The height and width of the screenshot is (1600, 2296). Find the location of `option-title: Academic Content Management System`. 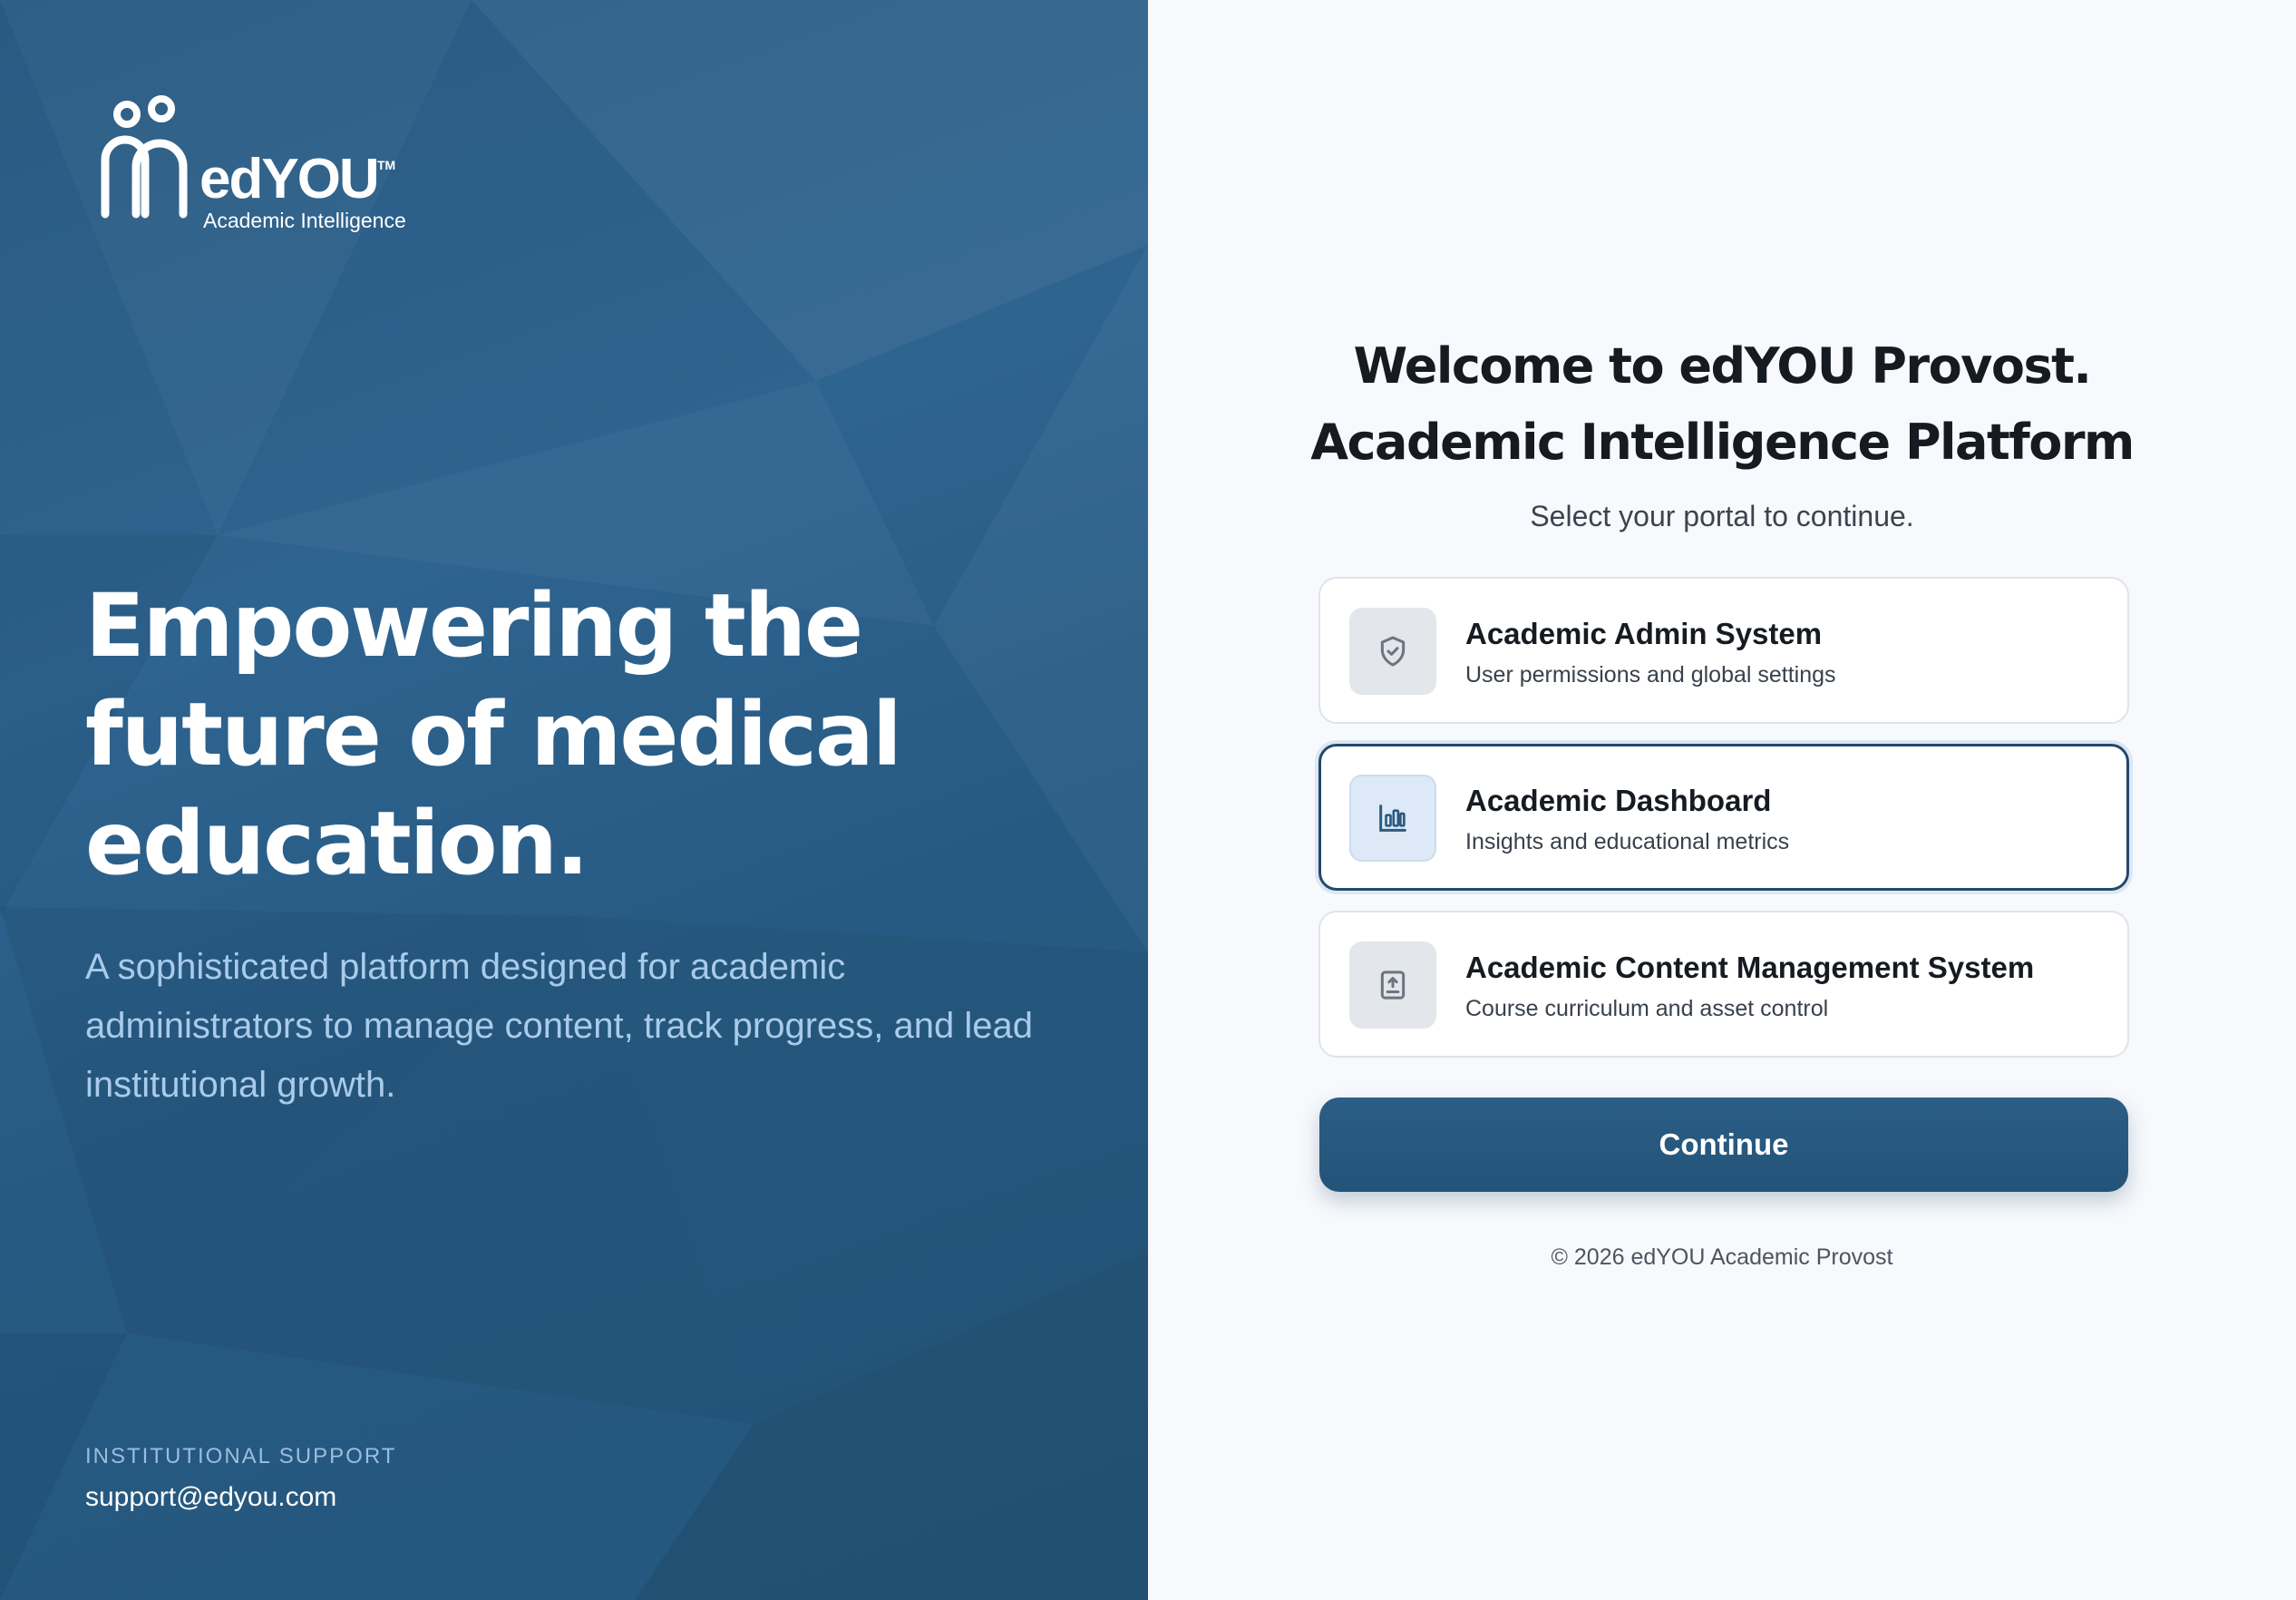

option-title: Academic Content Management System is located at coordinates (1750, 968).